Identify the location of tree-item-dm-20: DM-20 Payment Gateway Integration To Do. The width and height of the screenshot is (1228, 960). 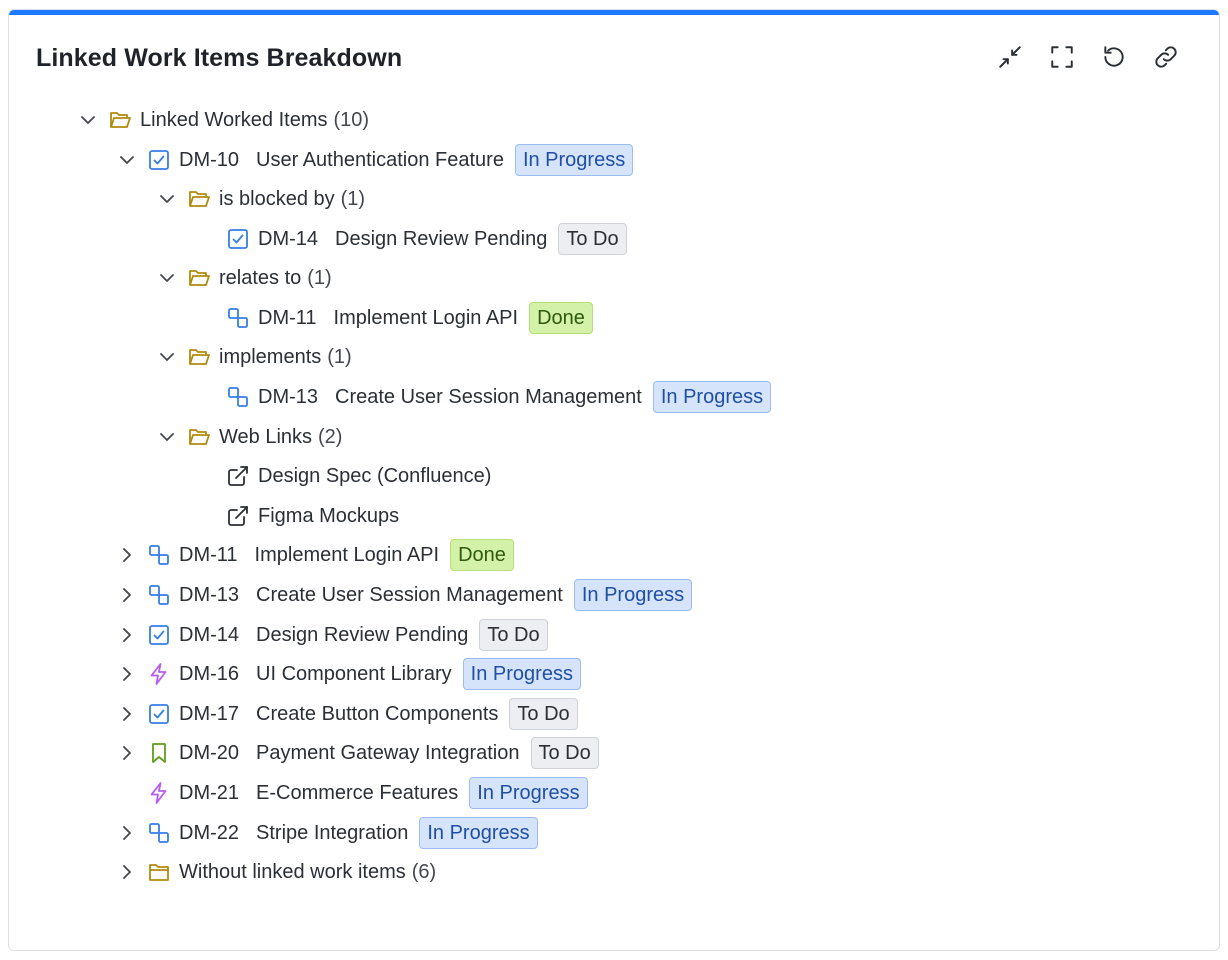
(357, 753).